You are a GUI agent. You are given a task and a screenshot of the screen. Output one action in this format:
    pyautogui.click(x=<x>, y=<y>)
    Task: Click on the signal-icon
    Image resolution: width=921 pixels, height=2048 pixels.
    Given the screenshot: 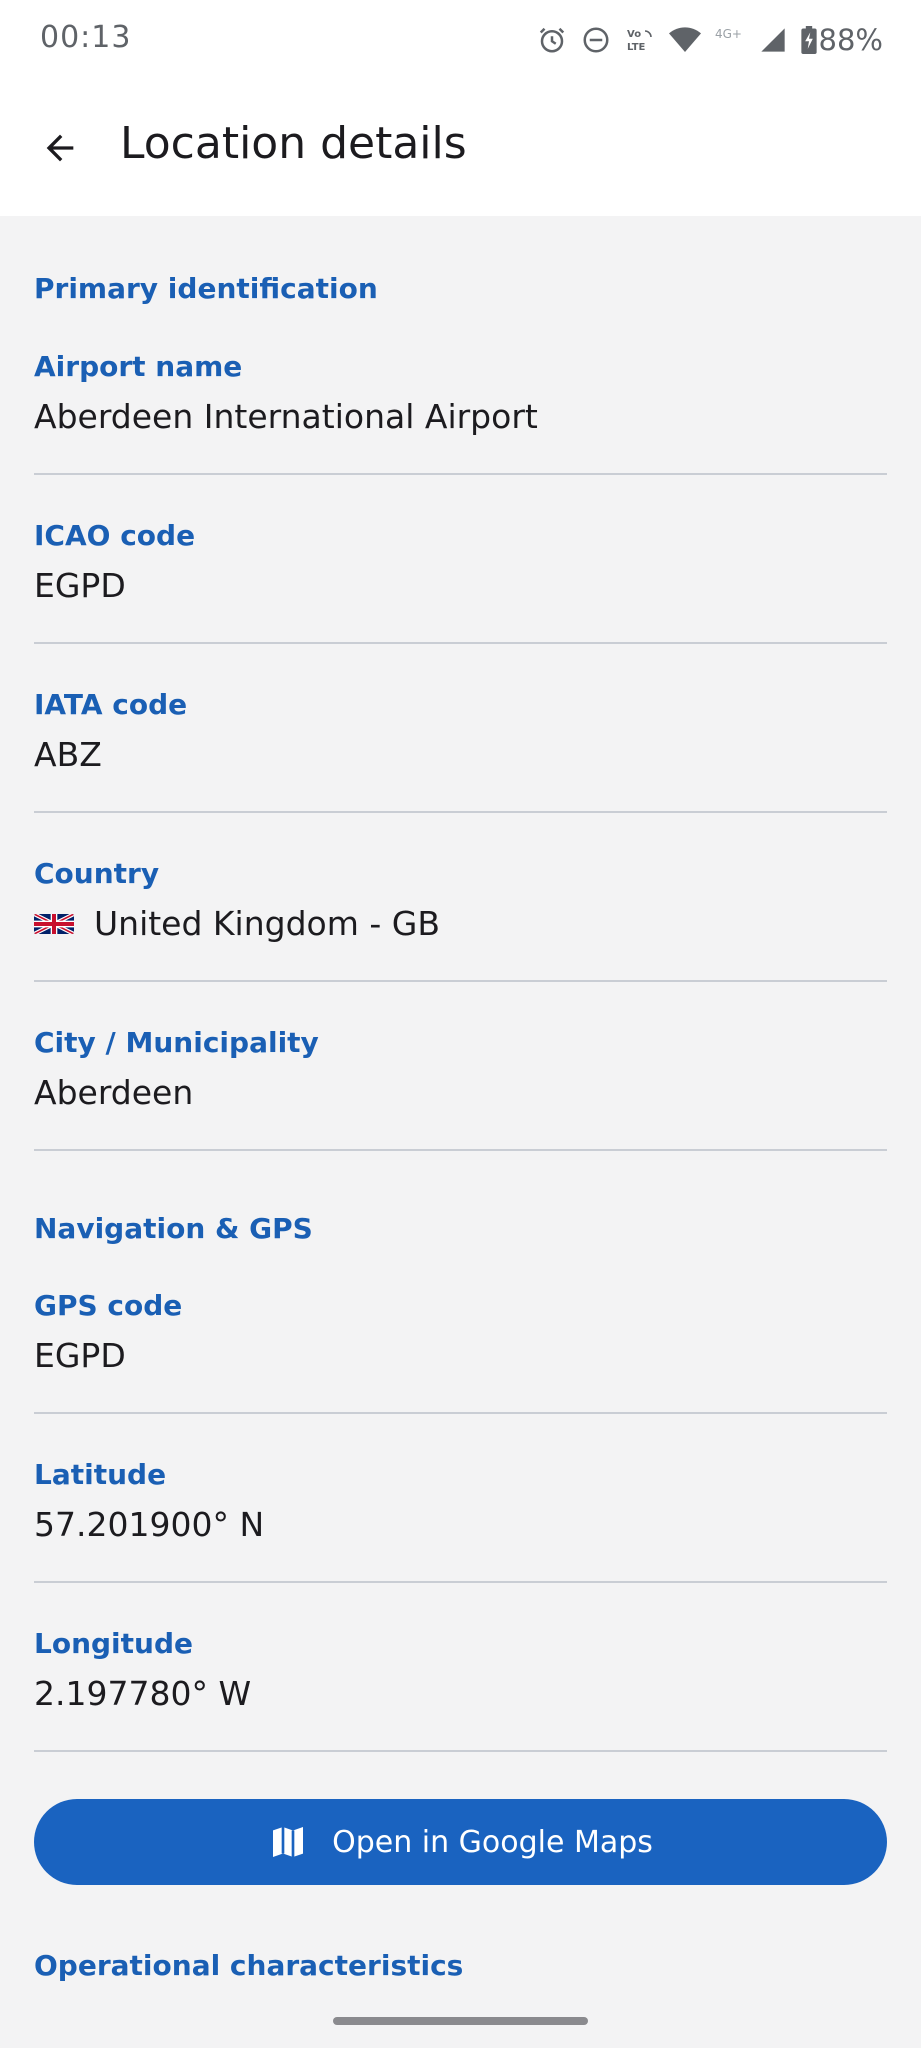 What is the action you would take?
    pyautogui.click(x=773, y=40)
    